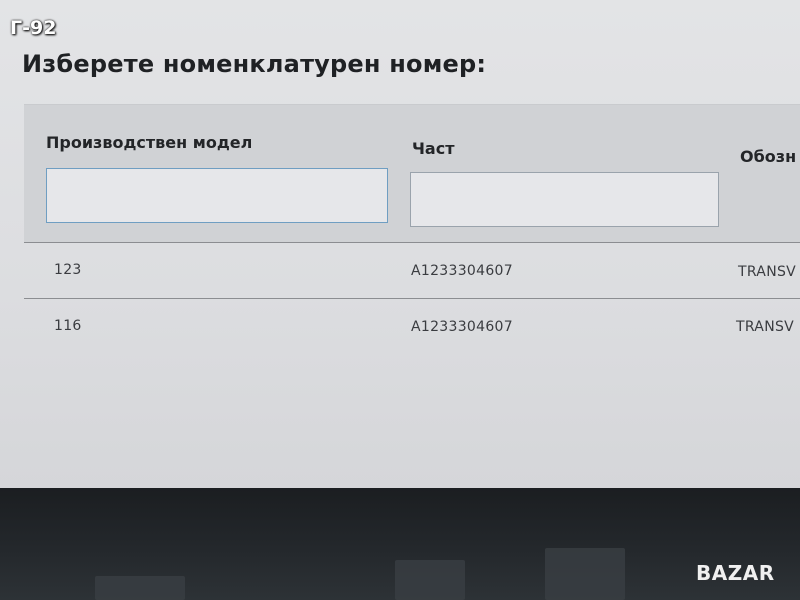 The width and height of the screenshot is (800, 600). What do you see at coordinates (217, 195) in the screenshot?
I see `model-filter-input` at bounding box center [217, 195].